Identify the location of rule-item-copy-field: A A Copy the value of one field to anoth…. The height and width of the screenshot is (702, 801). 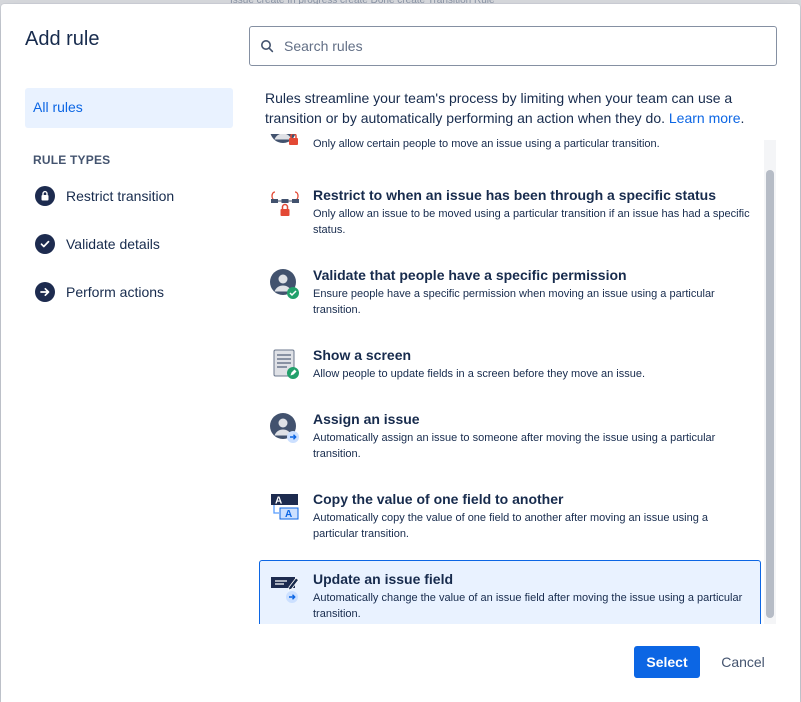
(510, 518).